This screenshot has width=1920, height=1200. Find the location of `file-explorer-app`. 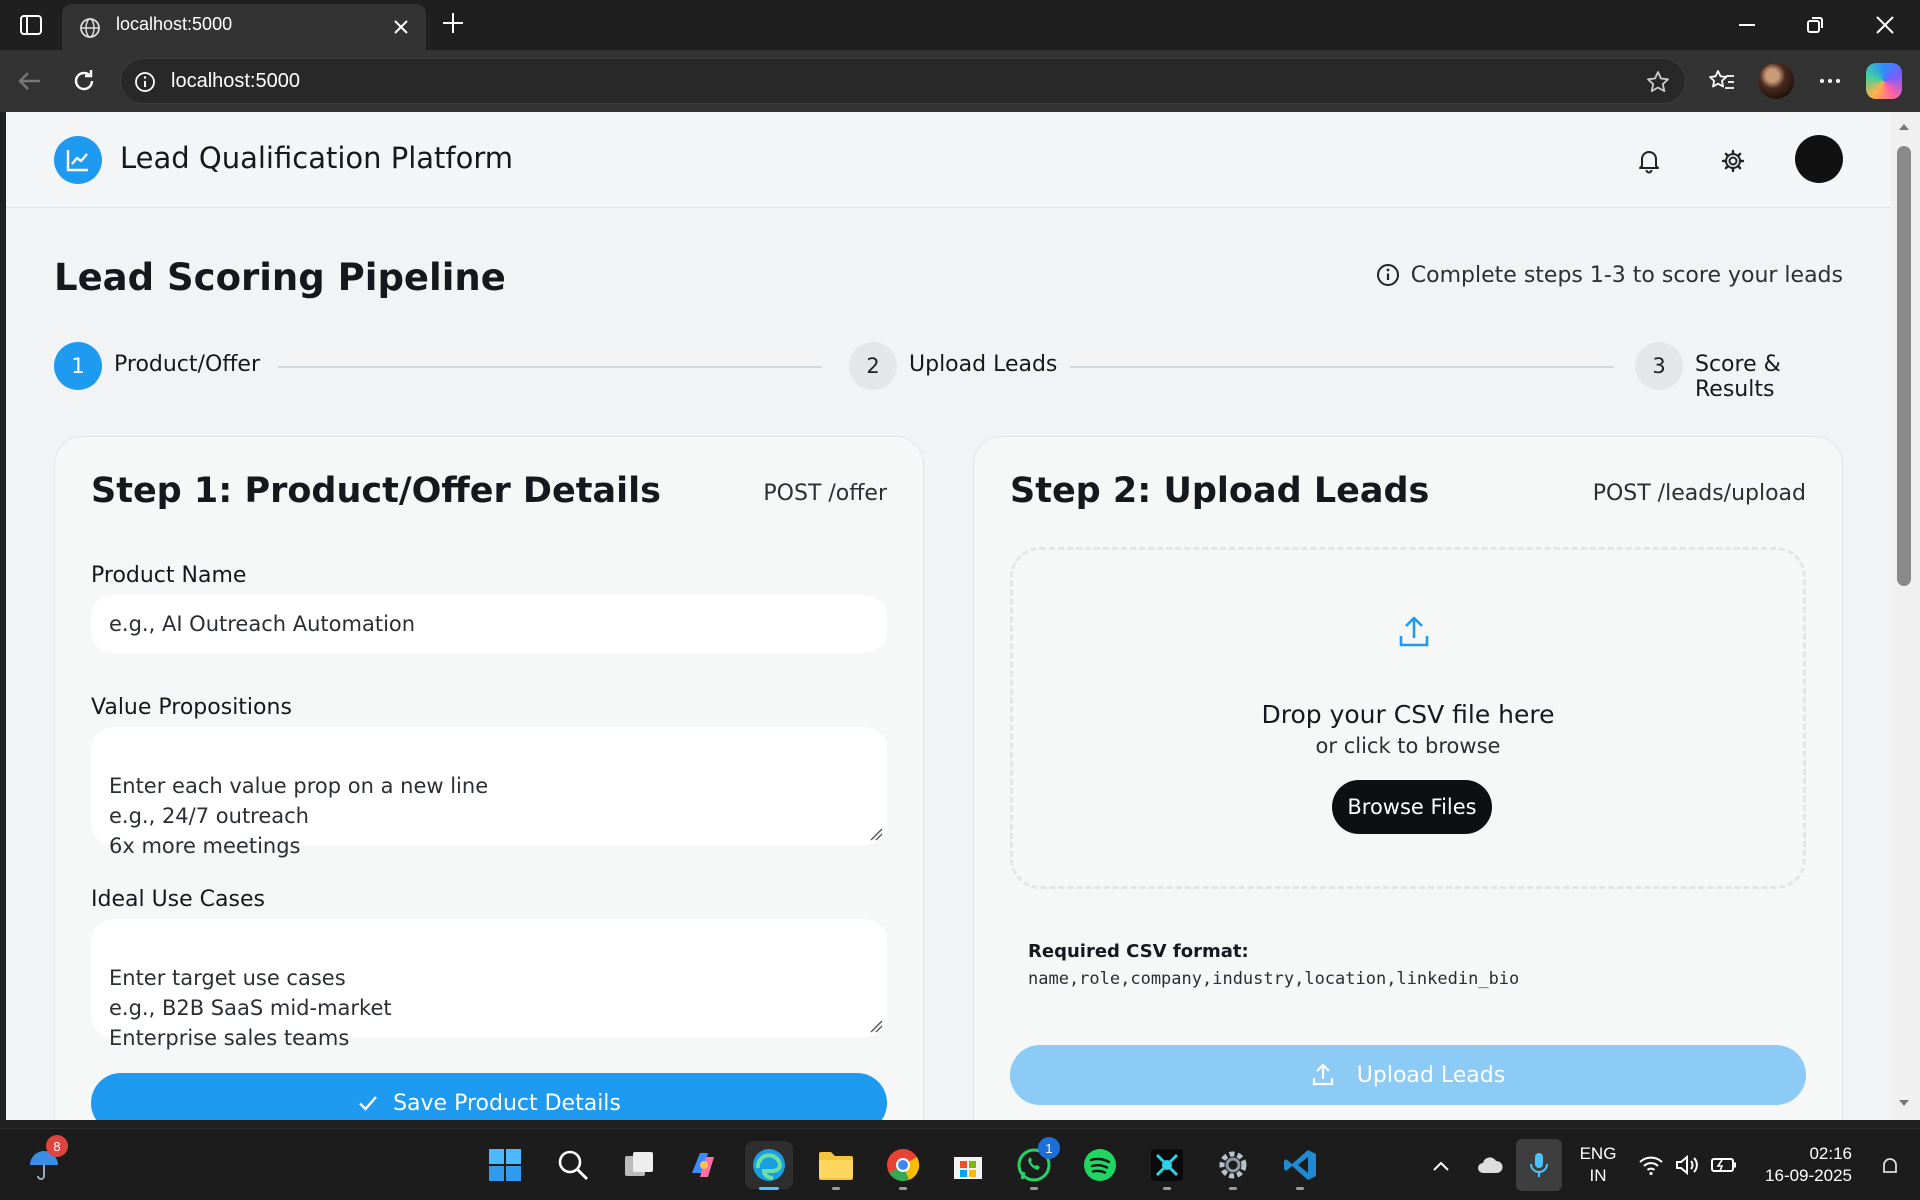

file-explorer-app is located at coordinates (836, 1165).